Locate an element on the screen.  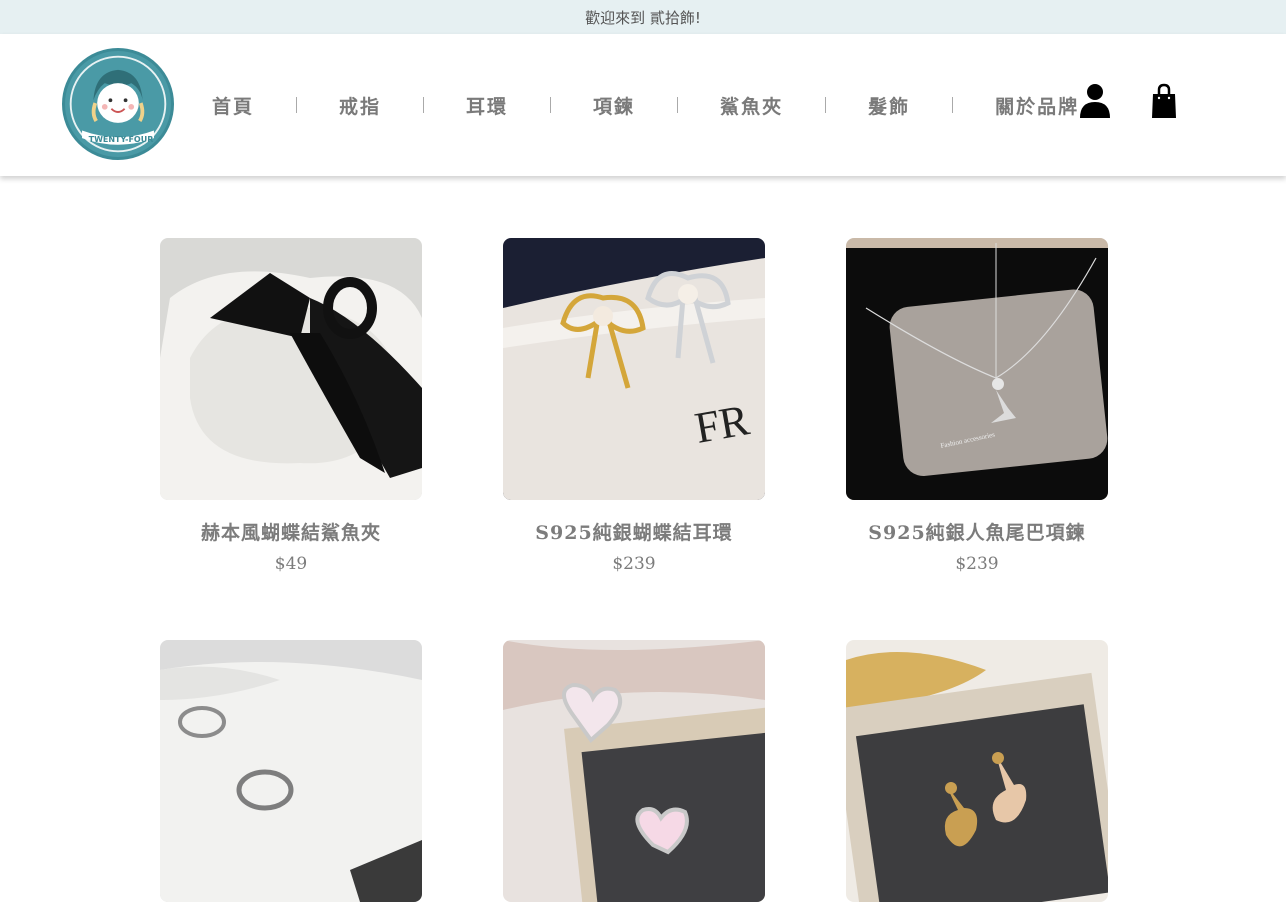
product-card: FR S925純銀蝴蝶結耳環 $239 is located at coordinates (634, 406).